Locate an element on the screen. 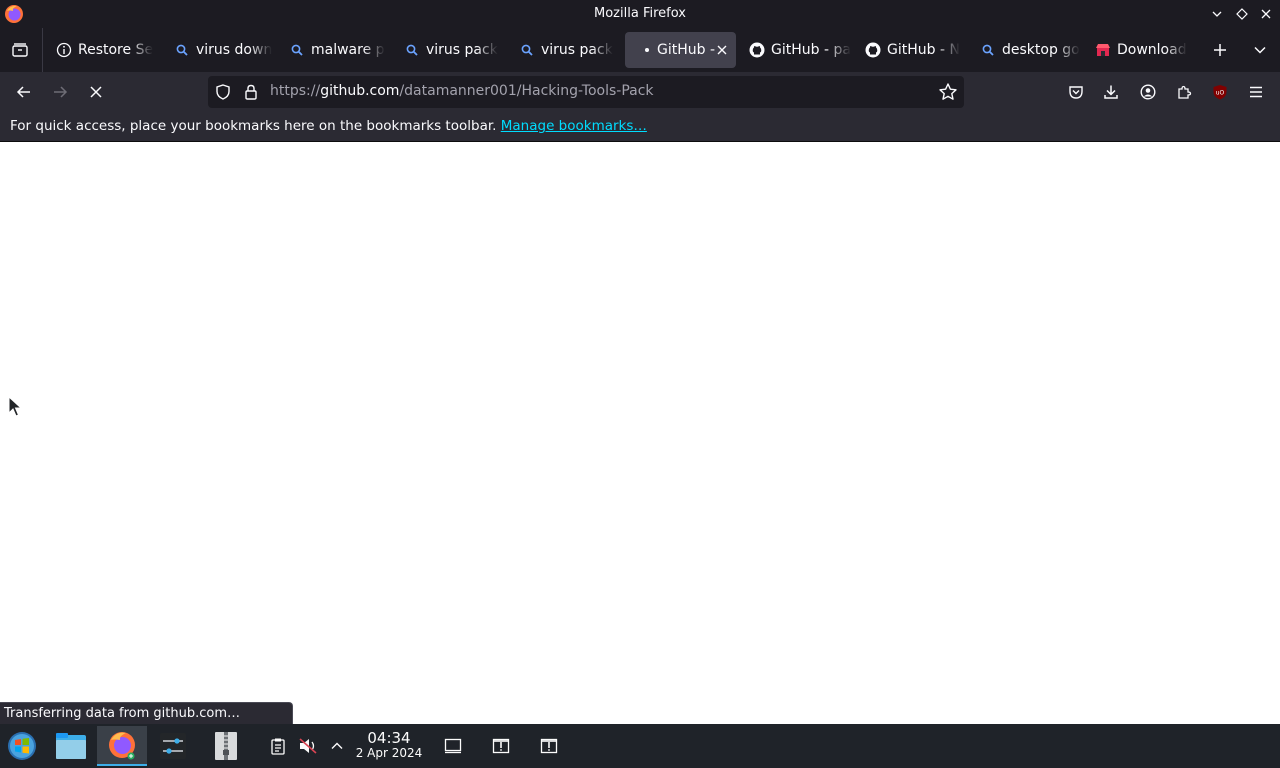 The height and width of the screenshot is (768, 1280). info-icon is located at coordinates (64, 50).